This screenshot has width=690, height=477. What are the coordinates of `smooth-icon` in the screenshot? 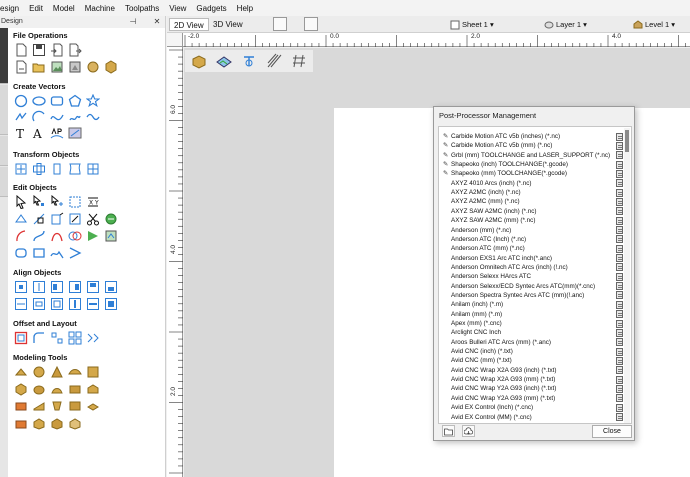 It's located at (74, 388).